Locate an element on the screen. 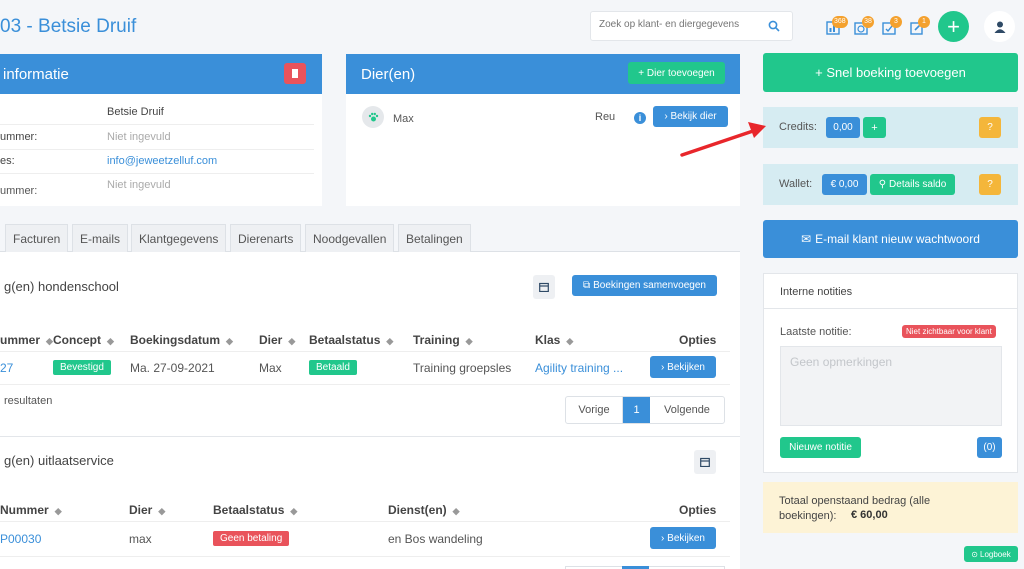 The width and height of the screenshot is (1024, 569). results-count: resultaten is located at coordinates (28, 401).